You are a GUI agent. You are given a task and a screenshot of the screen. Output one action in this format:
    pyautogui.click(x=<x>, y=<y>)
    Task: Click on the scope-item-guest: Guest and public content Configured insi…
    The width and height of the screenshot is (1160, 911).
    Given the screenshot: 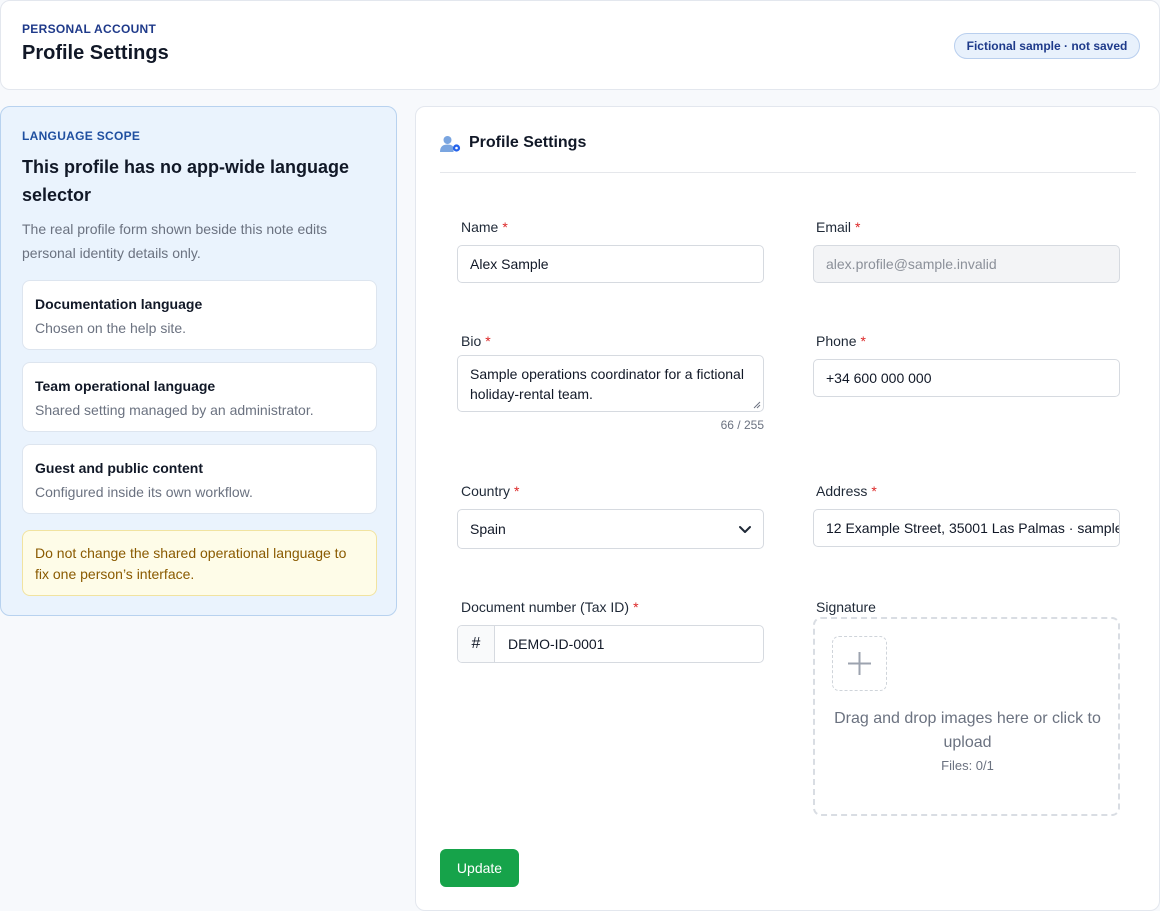 What is the action you would take?
    pyautogui.click(x=199, y=479)
    